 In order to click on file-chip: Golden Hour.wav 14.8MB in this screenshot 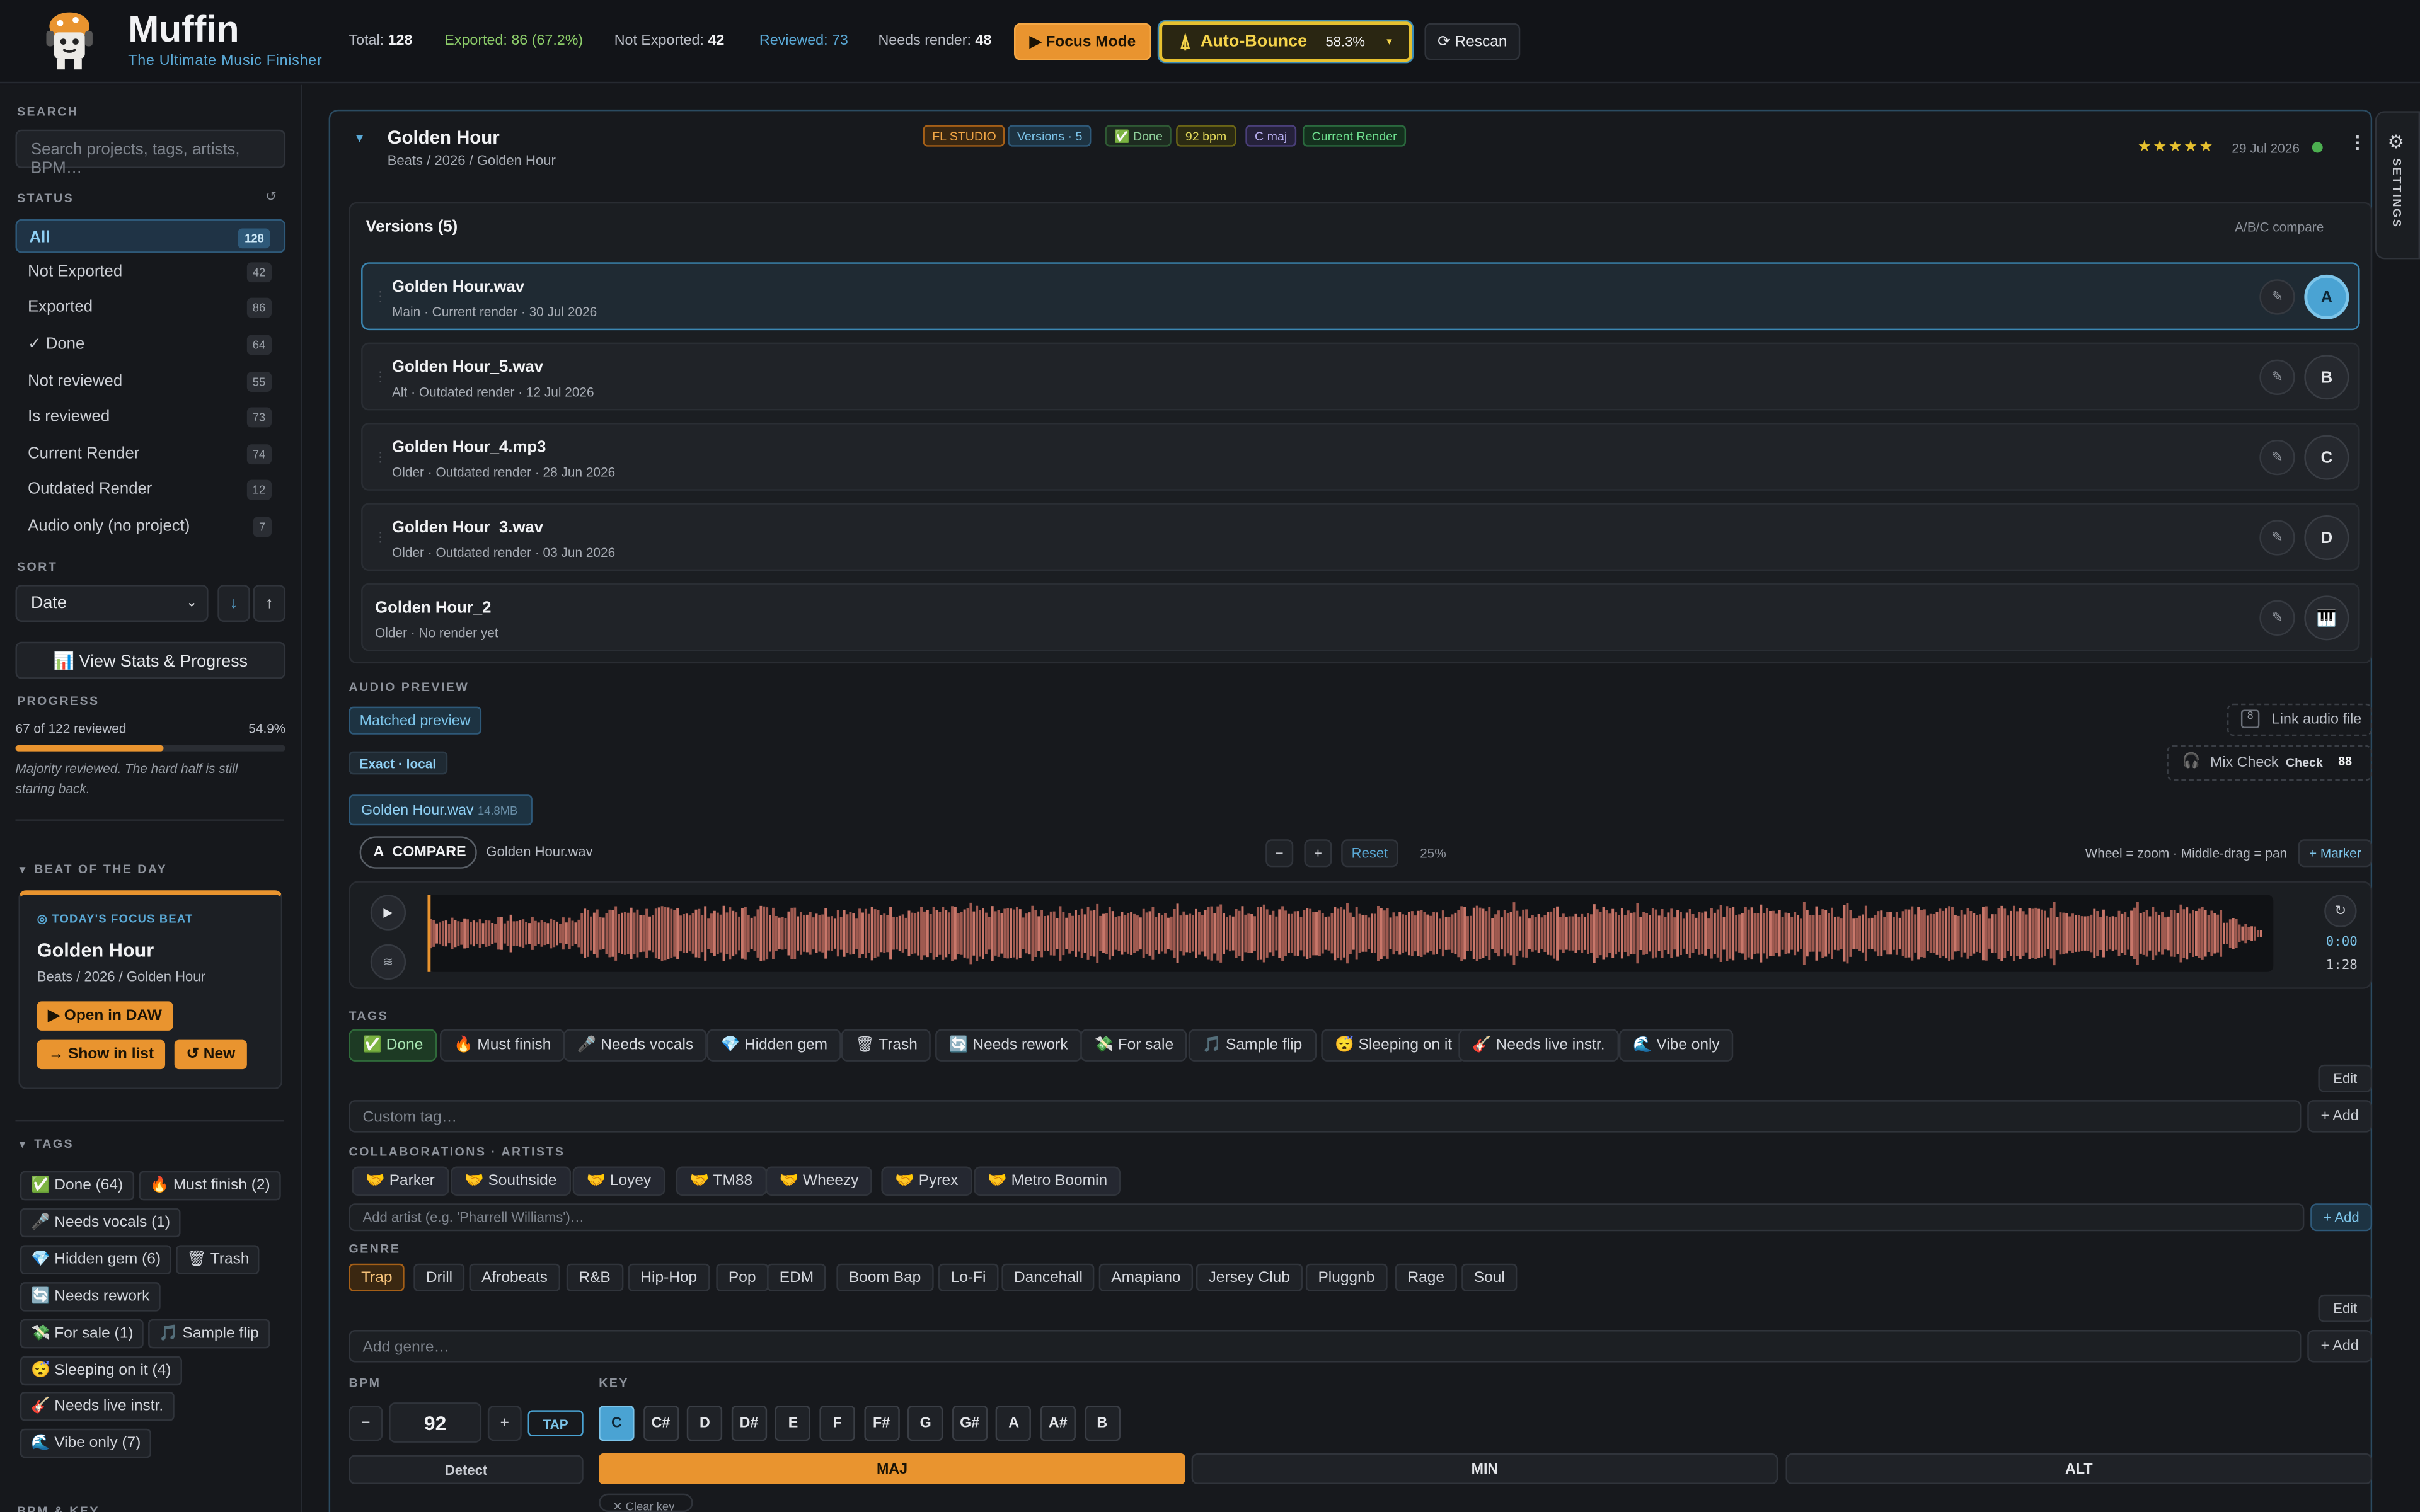, I will do `click(441, 810)`.